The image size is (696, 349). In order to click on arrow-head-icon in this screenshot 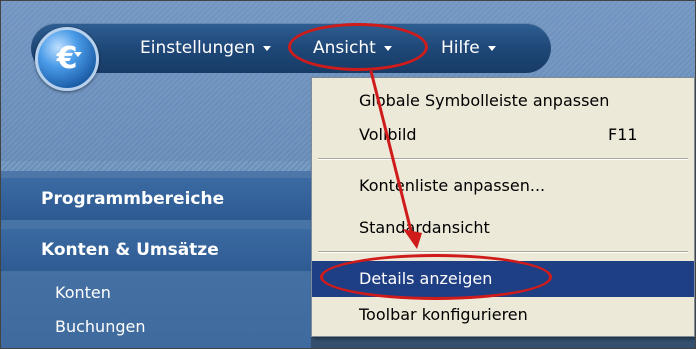, I will do `click(412, 239)`.